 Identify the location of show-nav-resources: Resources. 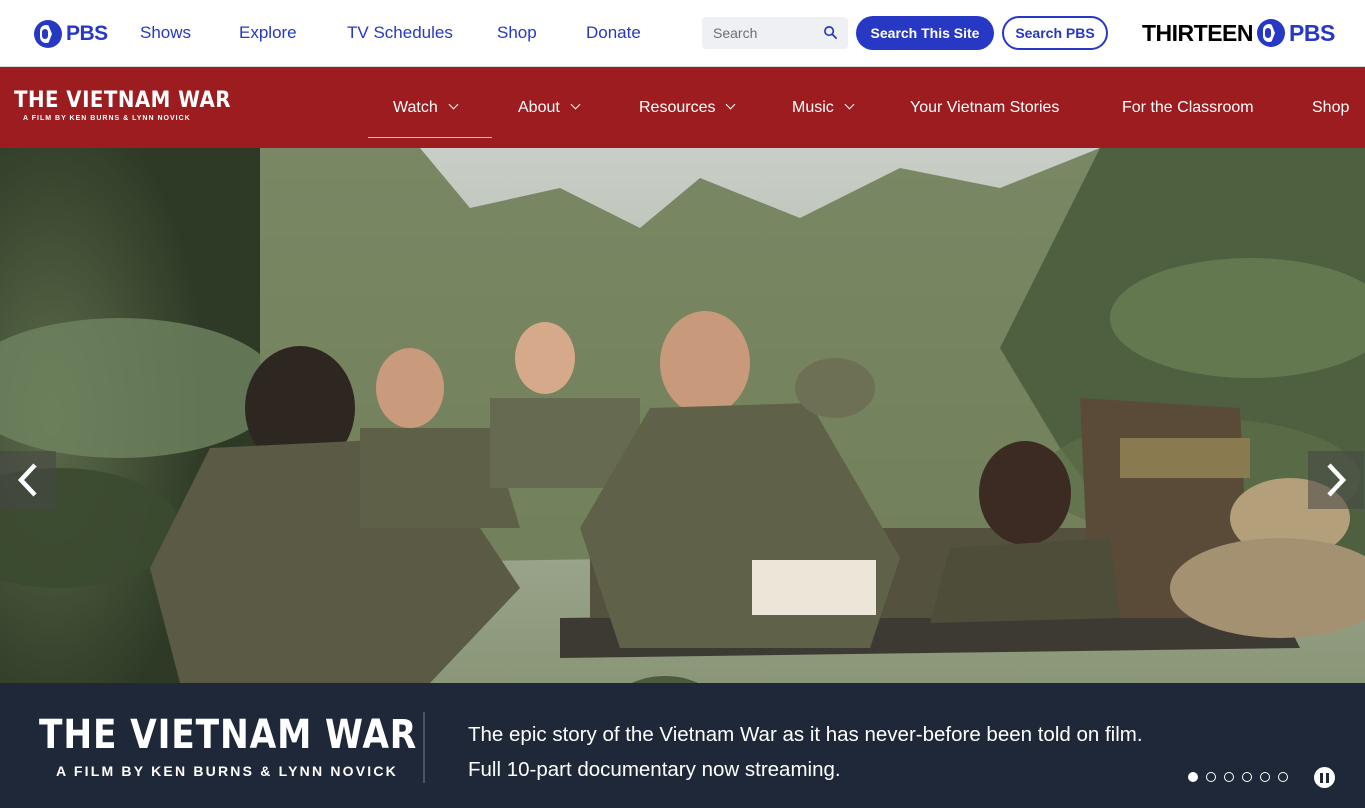
(687, 108).